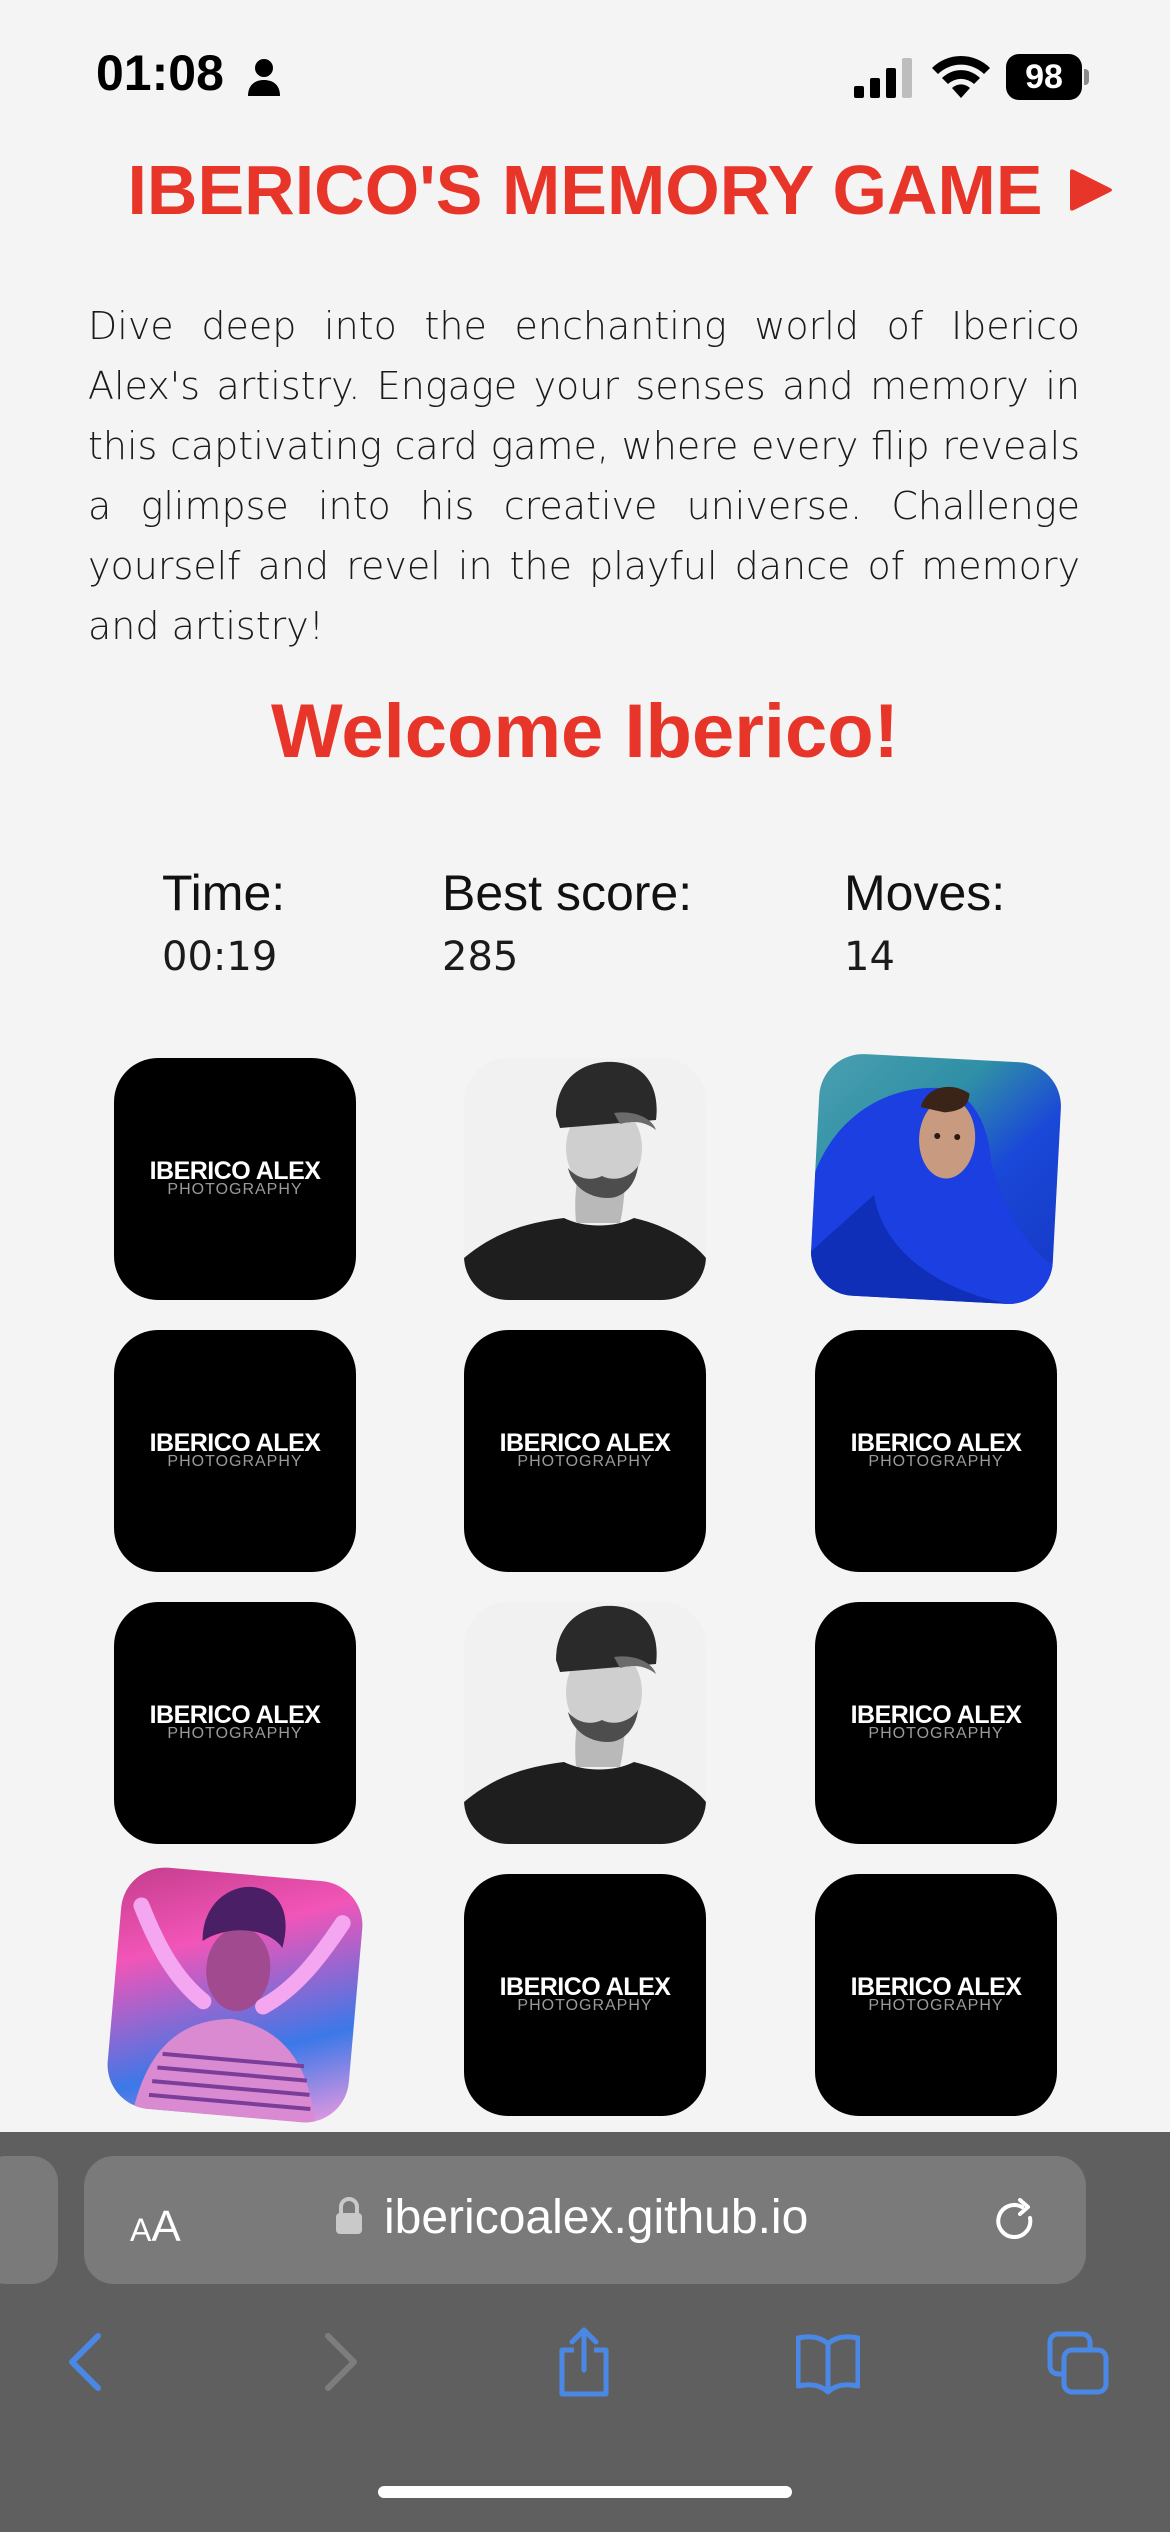 This screenshot has width=1170, height=2532. I want to click on moves-value: 14, so click(869, 957).